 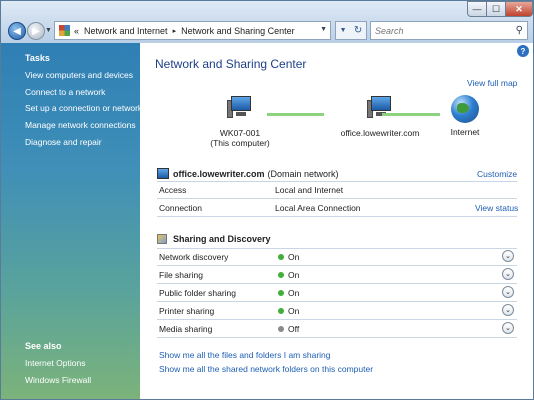 What do you see at coordinates (497, 174) in the screenshot?
I see `customize-link: Customize` at bounding box center [497, 174].